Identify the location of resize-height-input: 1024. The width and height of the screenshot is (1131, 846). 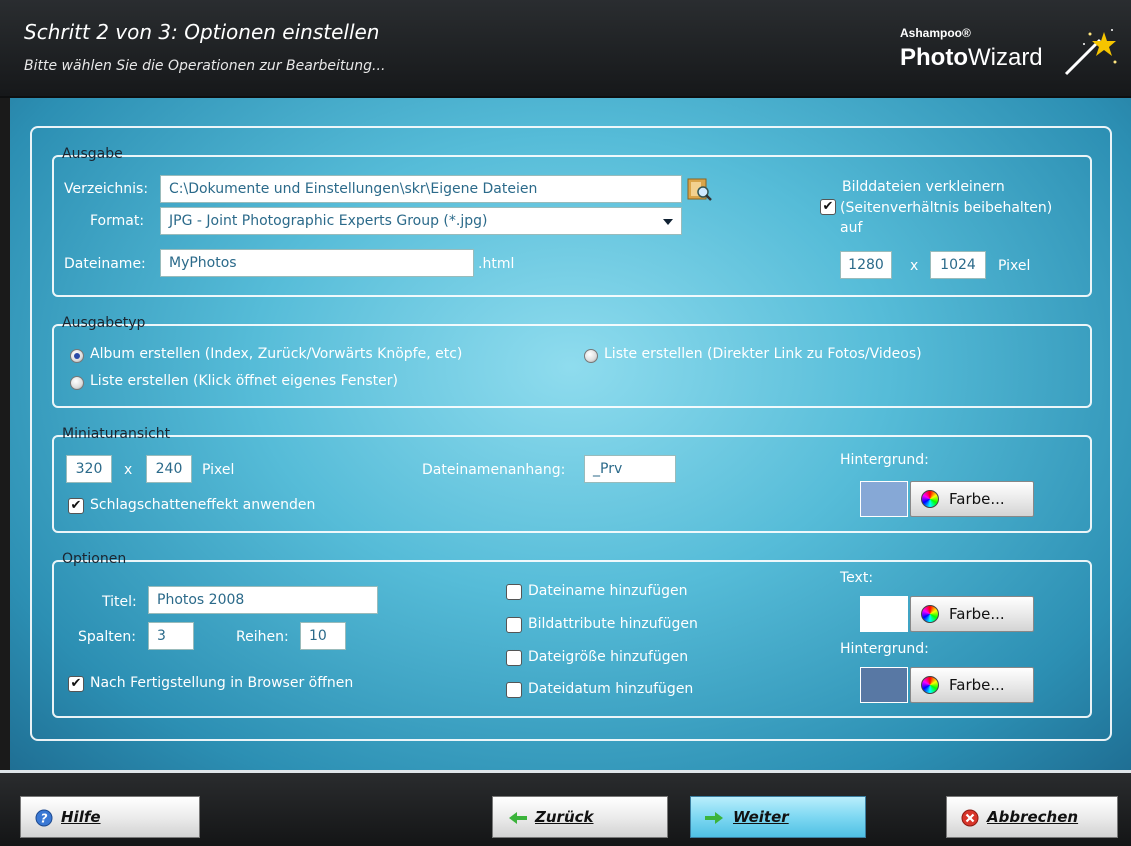
(958, 265).